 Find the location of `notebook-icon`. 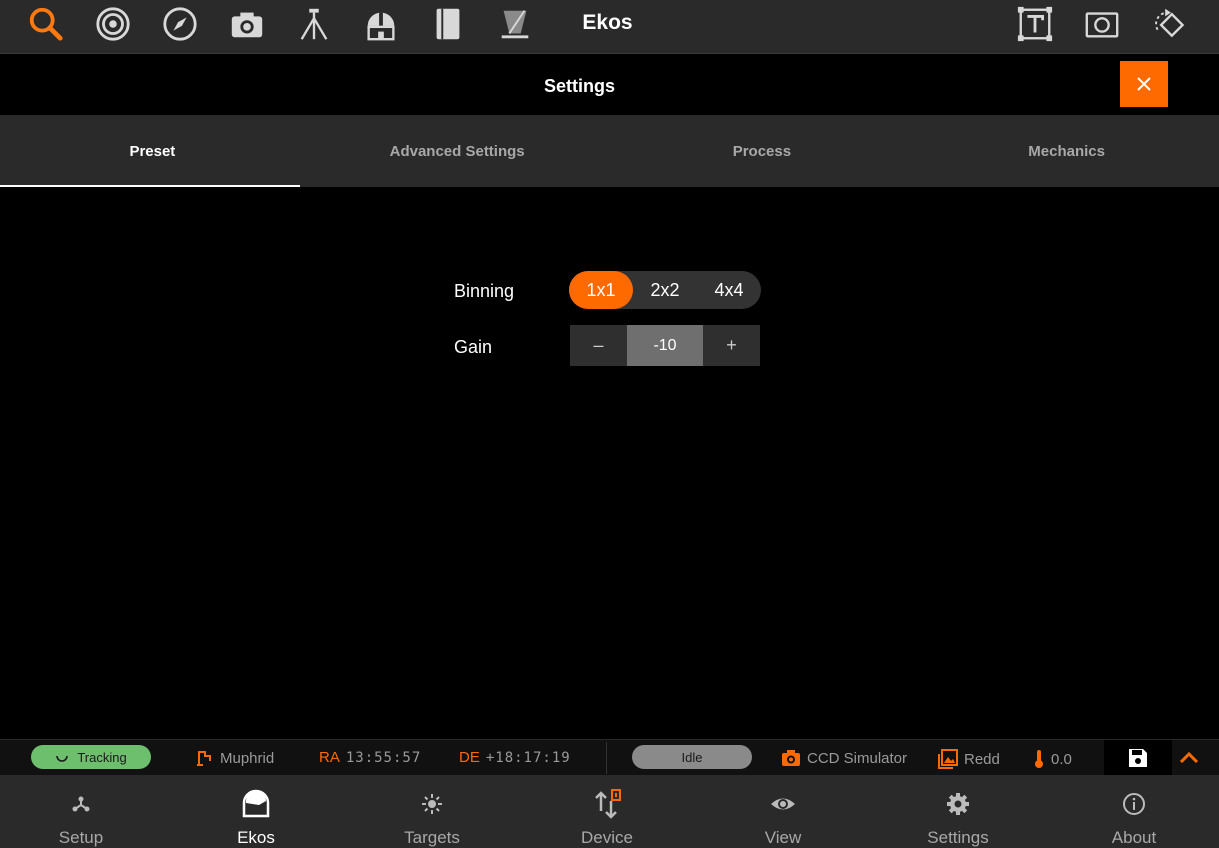

notebook-icon is located at coordinates (448, 24).